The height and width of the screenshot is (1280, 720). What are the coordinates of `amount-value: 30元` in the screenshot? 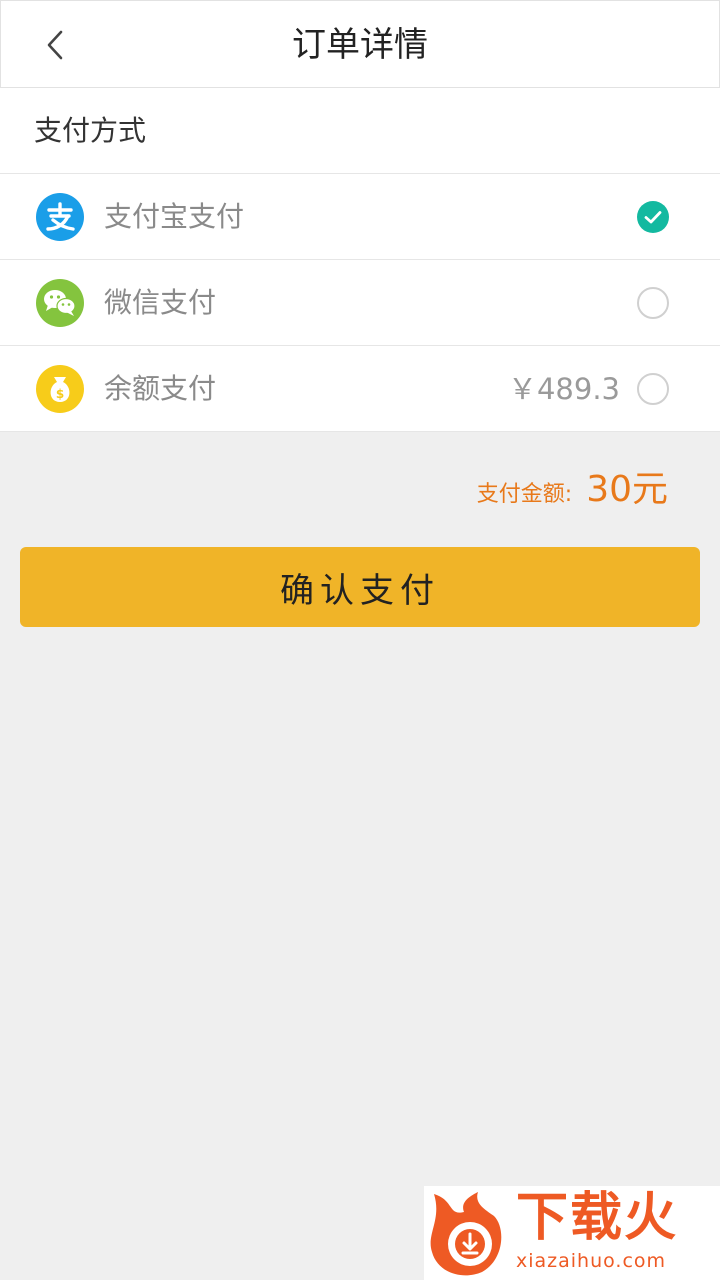 It's located at (627, 489).